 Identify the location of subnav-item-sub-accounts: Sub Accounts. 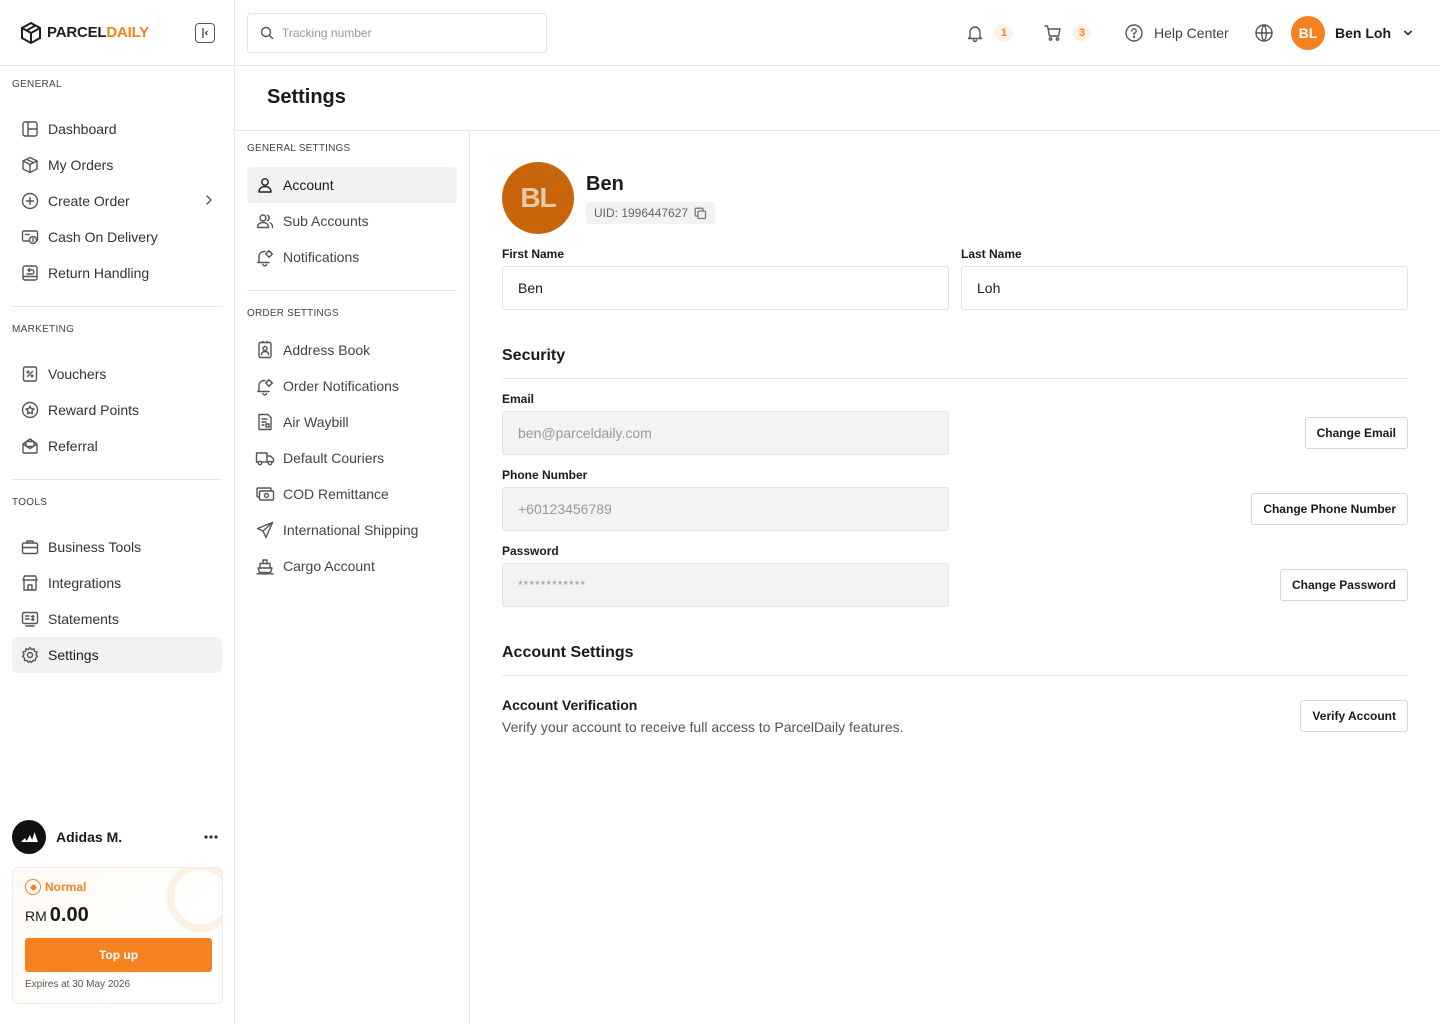
(352, 221).